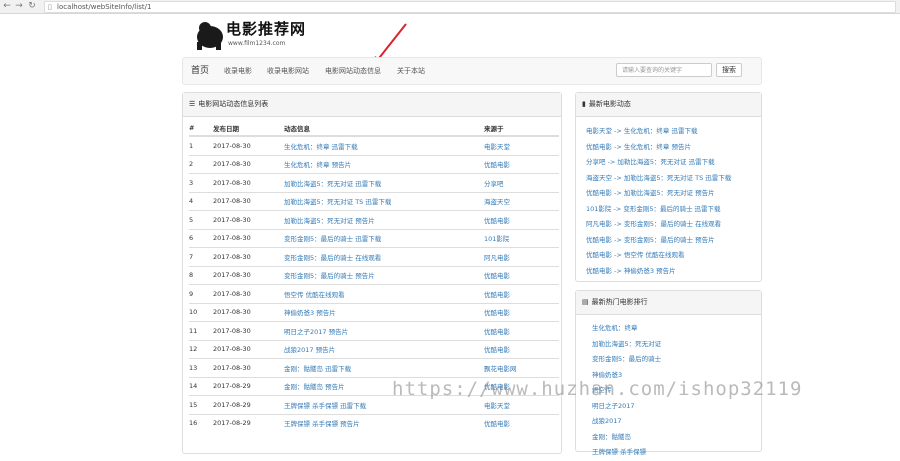 The height and width of the screenshot is (461, 900). I want to click on table-row: 1 2017-08-30 生化危机：终章 迅雷下载 电影天堂, so click(374, 145).